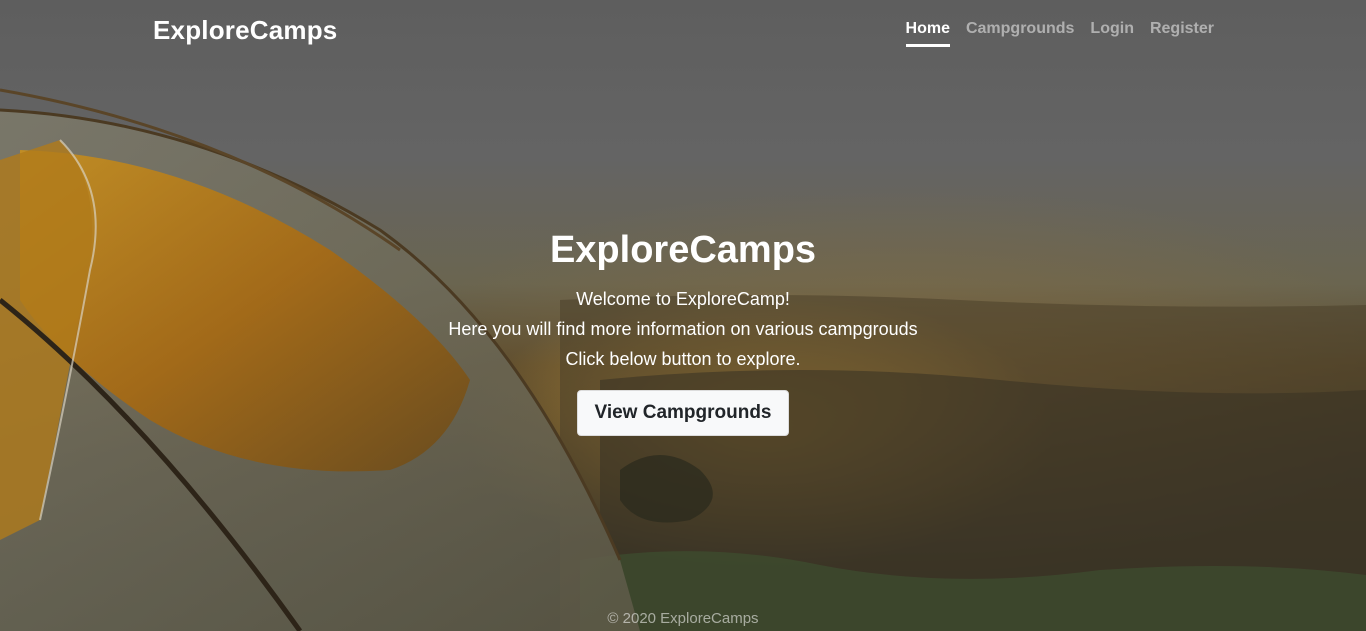 This screenshot has height=631, width=1366. Describe the element at coordinates (1182, 33) in the screenshot. I see `nav-register: Register` at that location.